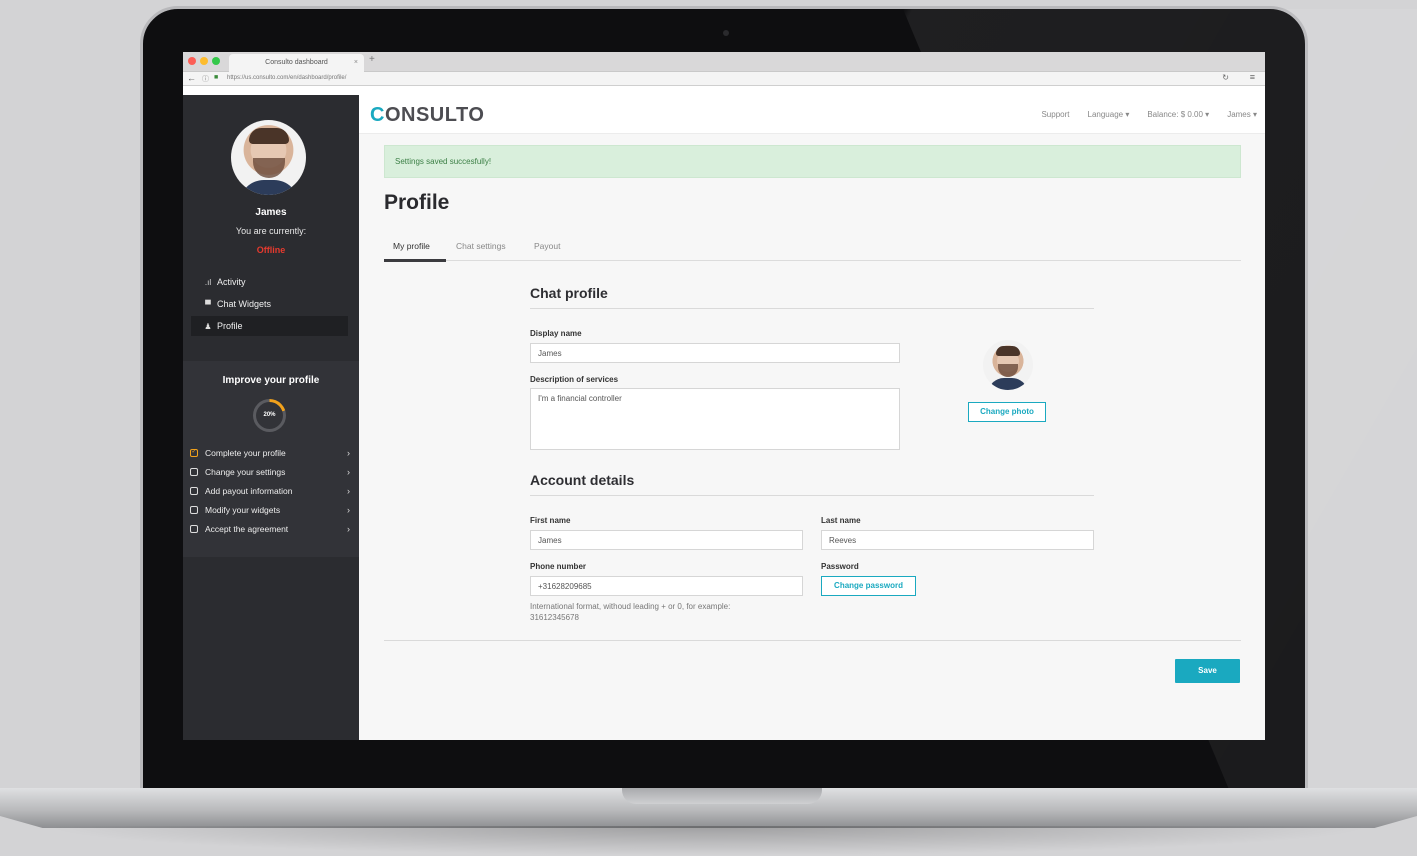  I want to click on tab-chat-settings: Chat settings, so click(481, 246).